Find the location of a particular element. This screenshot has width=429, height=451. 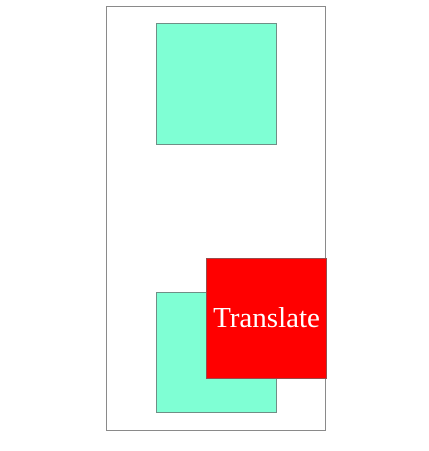

translated-red-square: Translate is located at coordinates (266, 318).